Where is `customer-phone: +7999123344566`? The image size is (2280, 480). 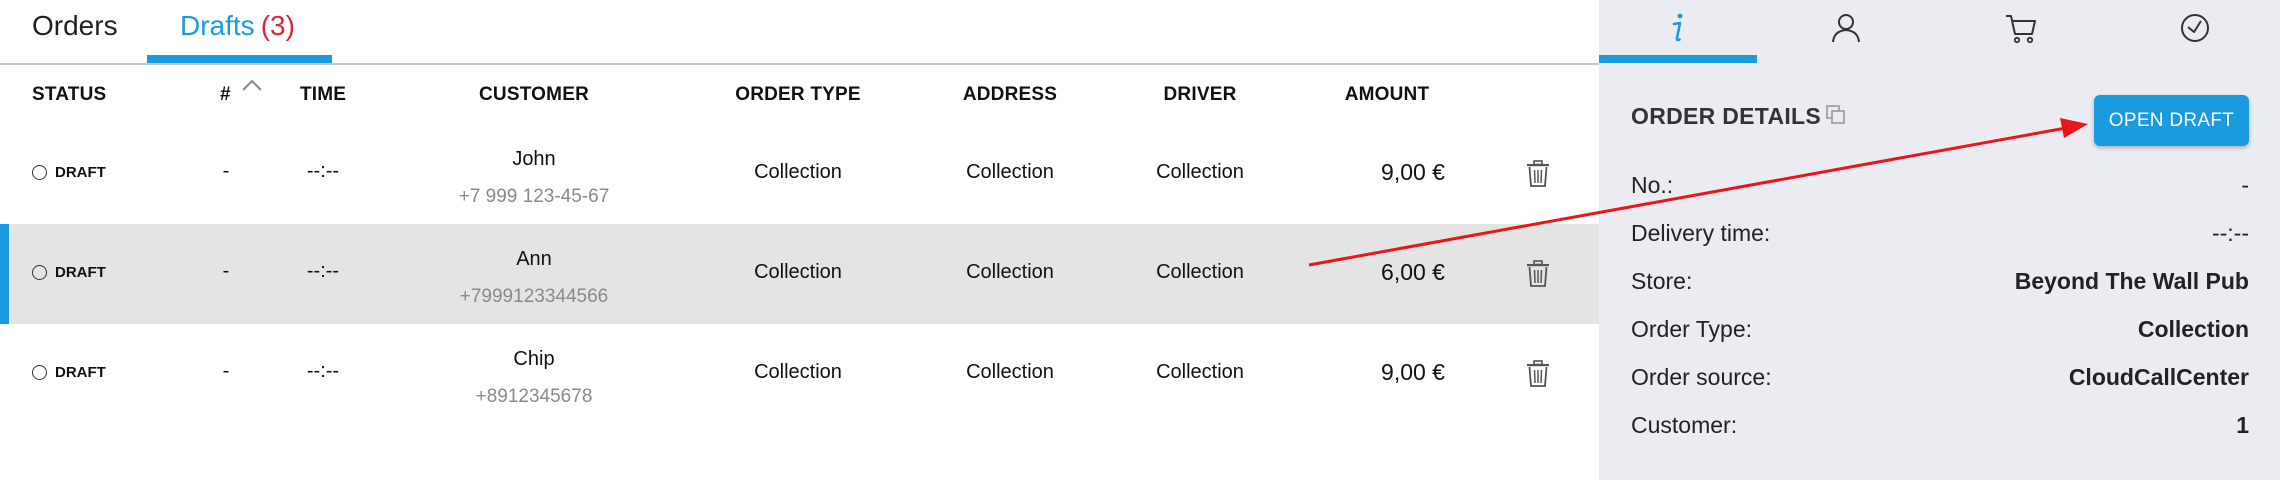
customer-phone: +7999123344566 is located at coordinates (534, 296).